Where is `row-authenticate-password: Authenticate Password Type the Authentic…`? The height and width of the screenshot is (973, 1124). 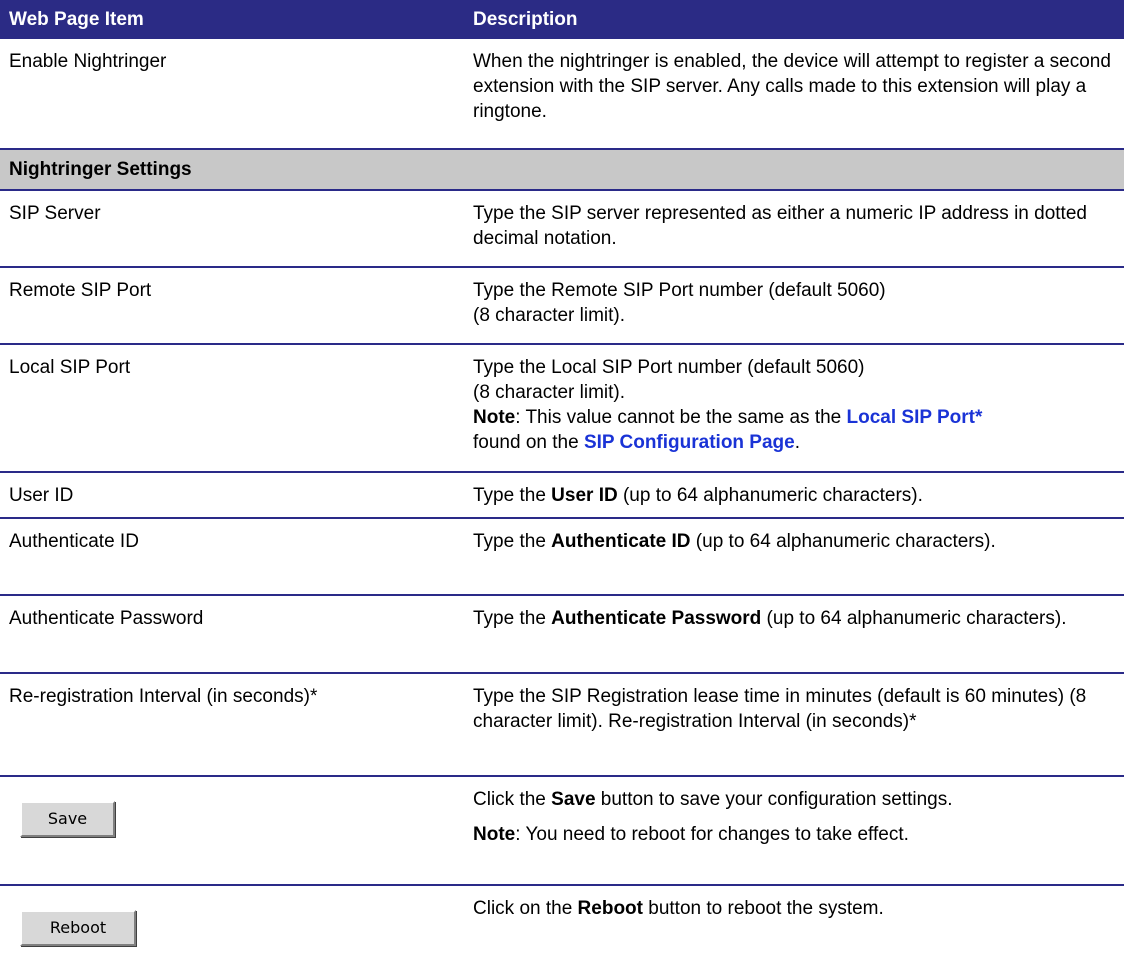 row-authenticate-password: Authenticate Password Type the Authentic… is located at coordinates (562, 635).